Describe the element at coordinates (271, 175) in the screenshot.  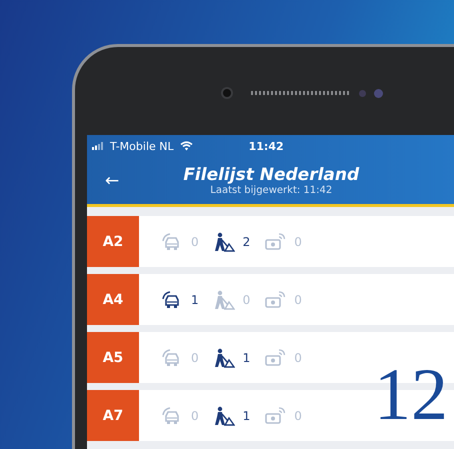
I see `screen-title: Filelijst Nederland` at that location.